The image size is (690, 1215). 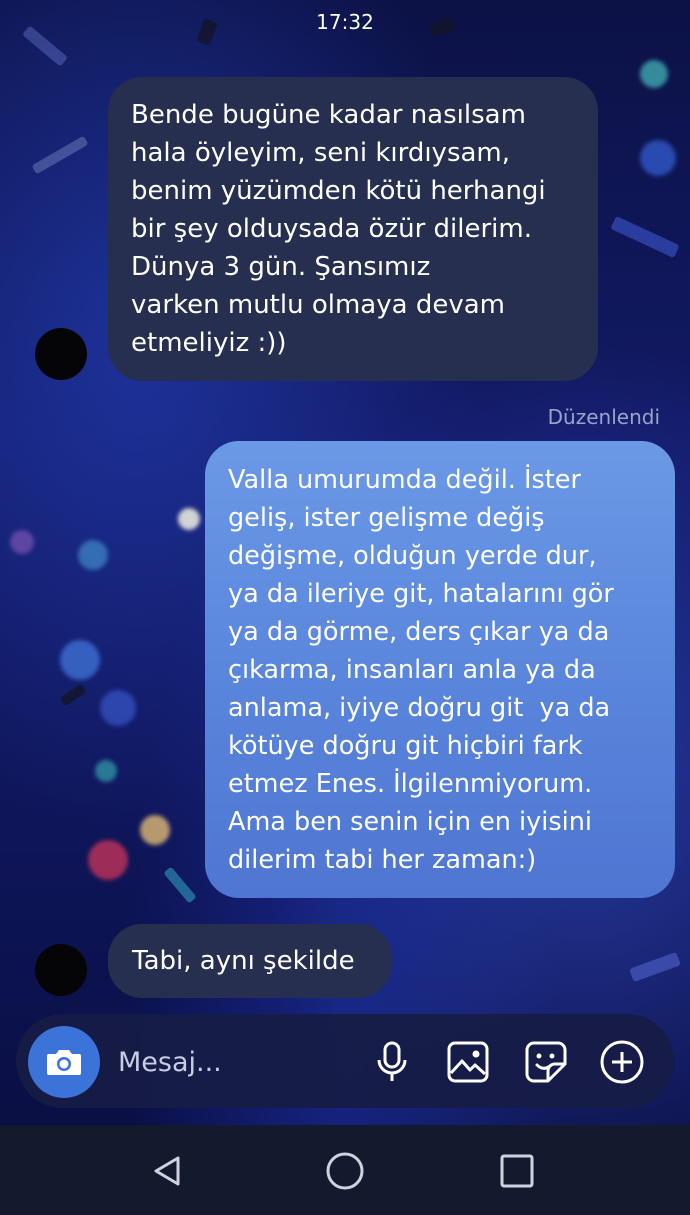 I want to click on recents-button, so click(x=517, y=1171).